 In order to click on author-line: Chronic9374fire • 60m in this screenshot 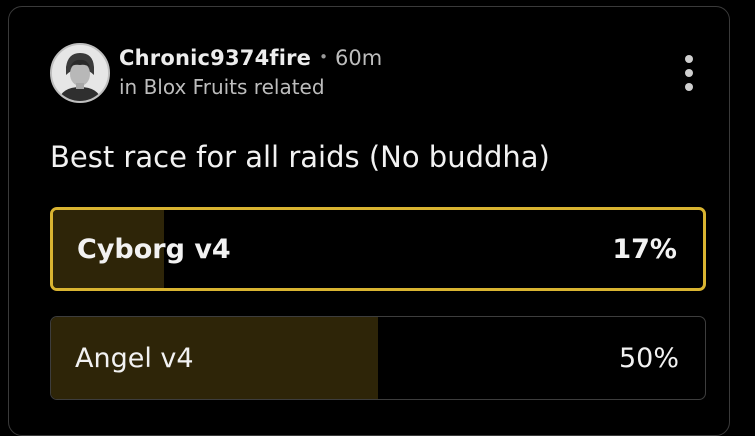, I will do `click(250, 59)`.